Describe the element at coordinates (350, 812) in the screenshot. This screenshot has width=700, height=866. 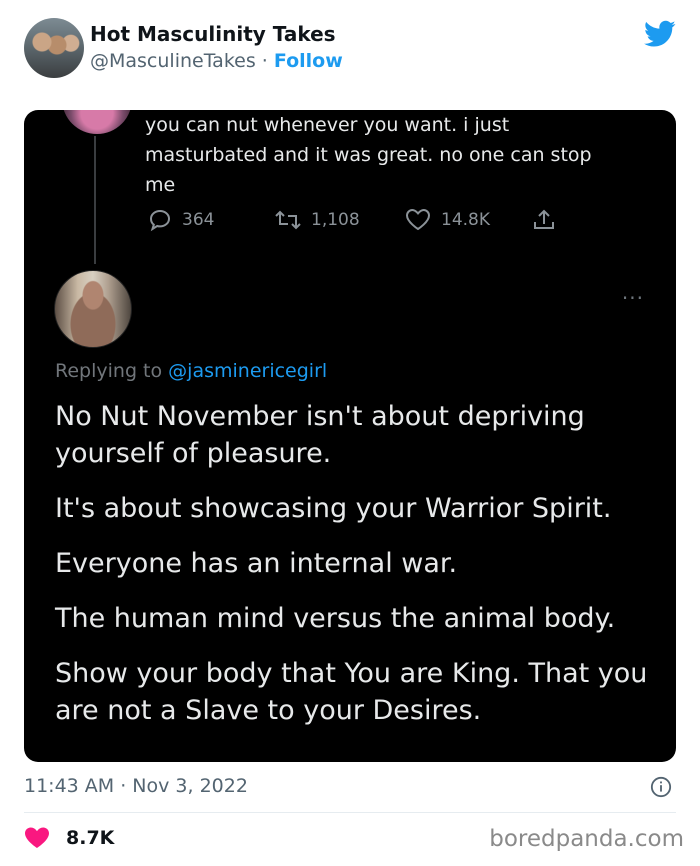
I see `footer-divider` at that location.